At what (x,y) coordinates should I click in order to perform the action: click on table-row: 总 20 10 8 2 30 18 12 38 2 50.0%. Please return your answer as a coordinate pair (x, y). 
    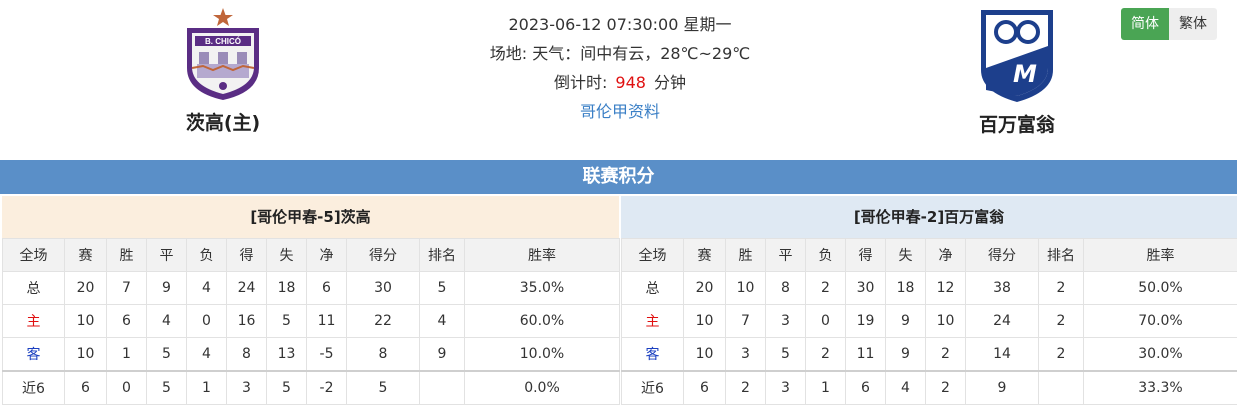
    Looking at the image, I should click on (929, 288).